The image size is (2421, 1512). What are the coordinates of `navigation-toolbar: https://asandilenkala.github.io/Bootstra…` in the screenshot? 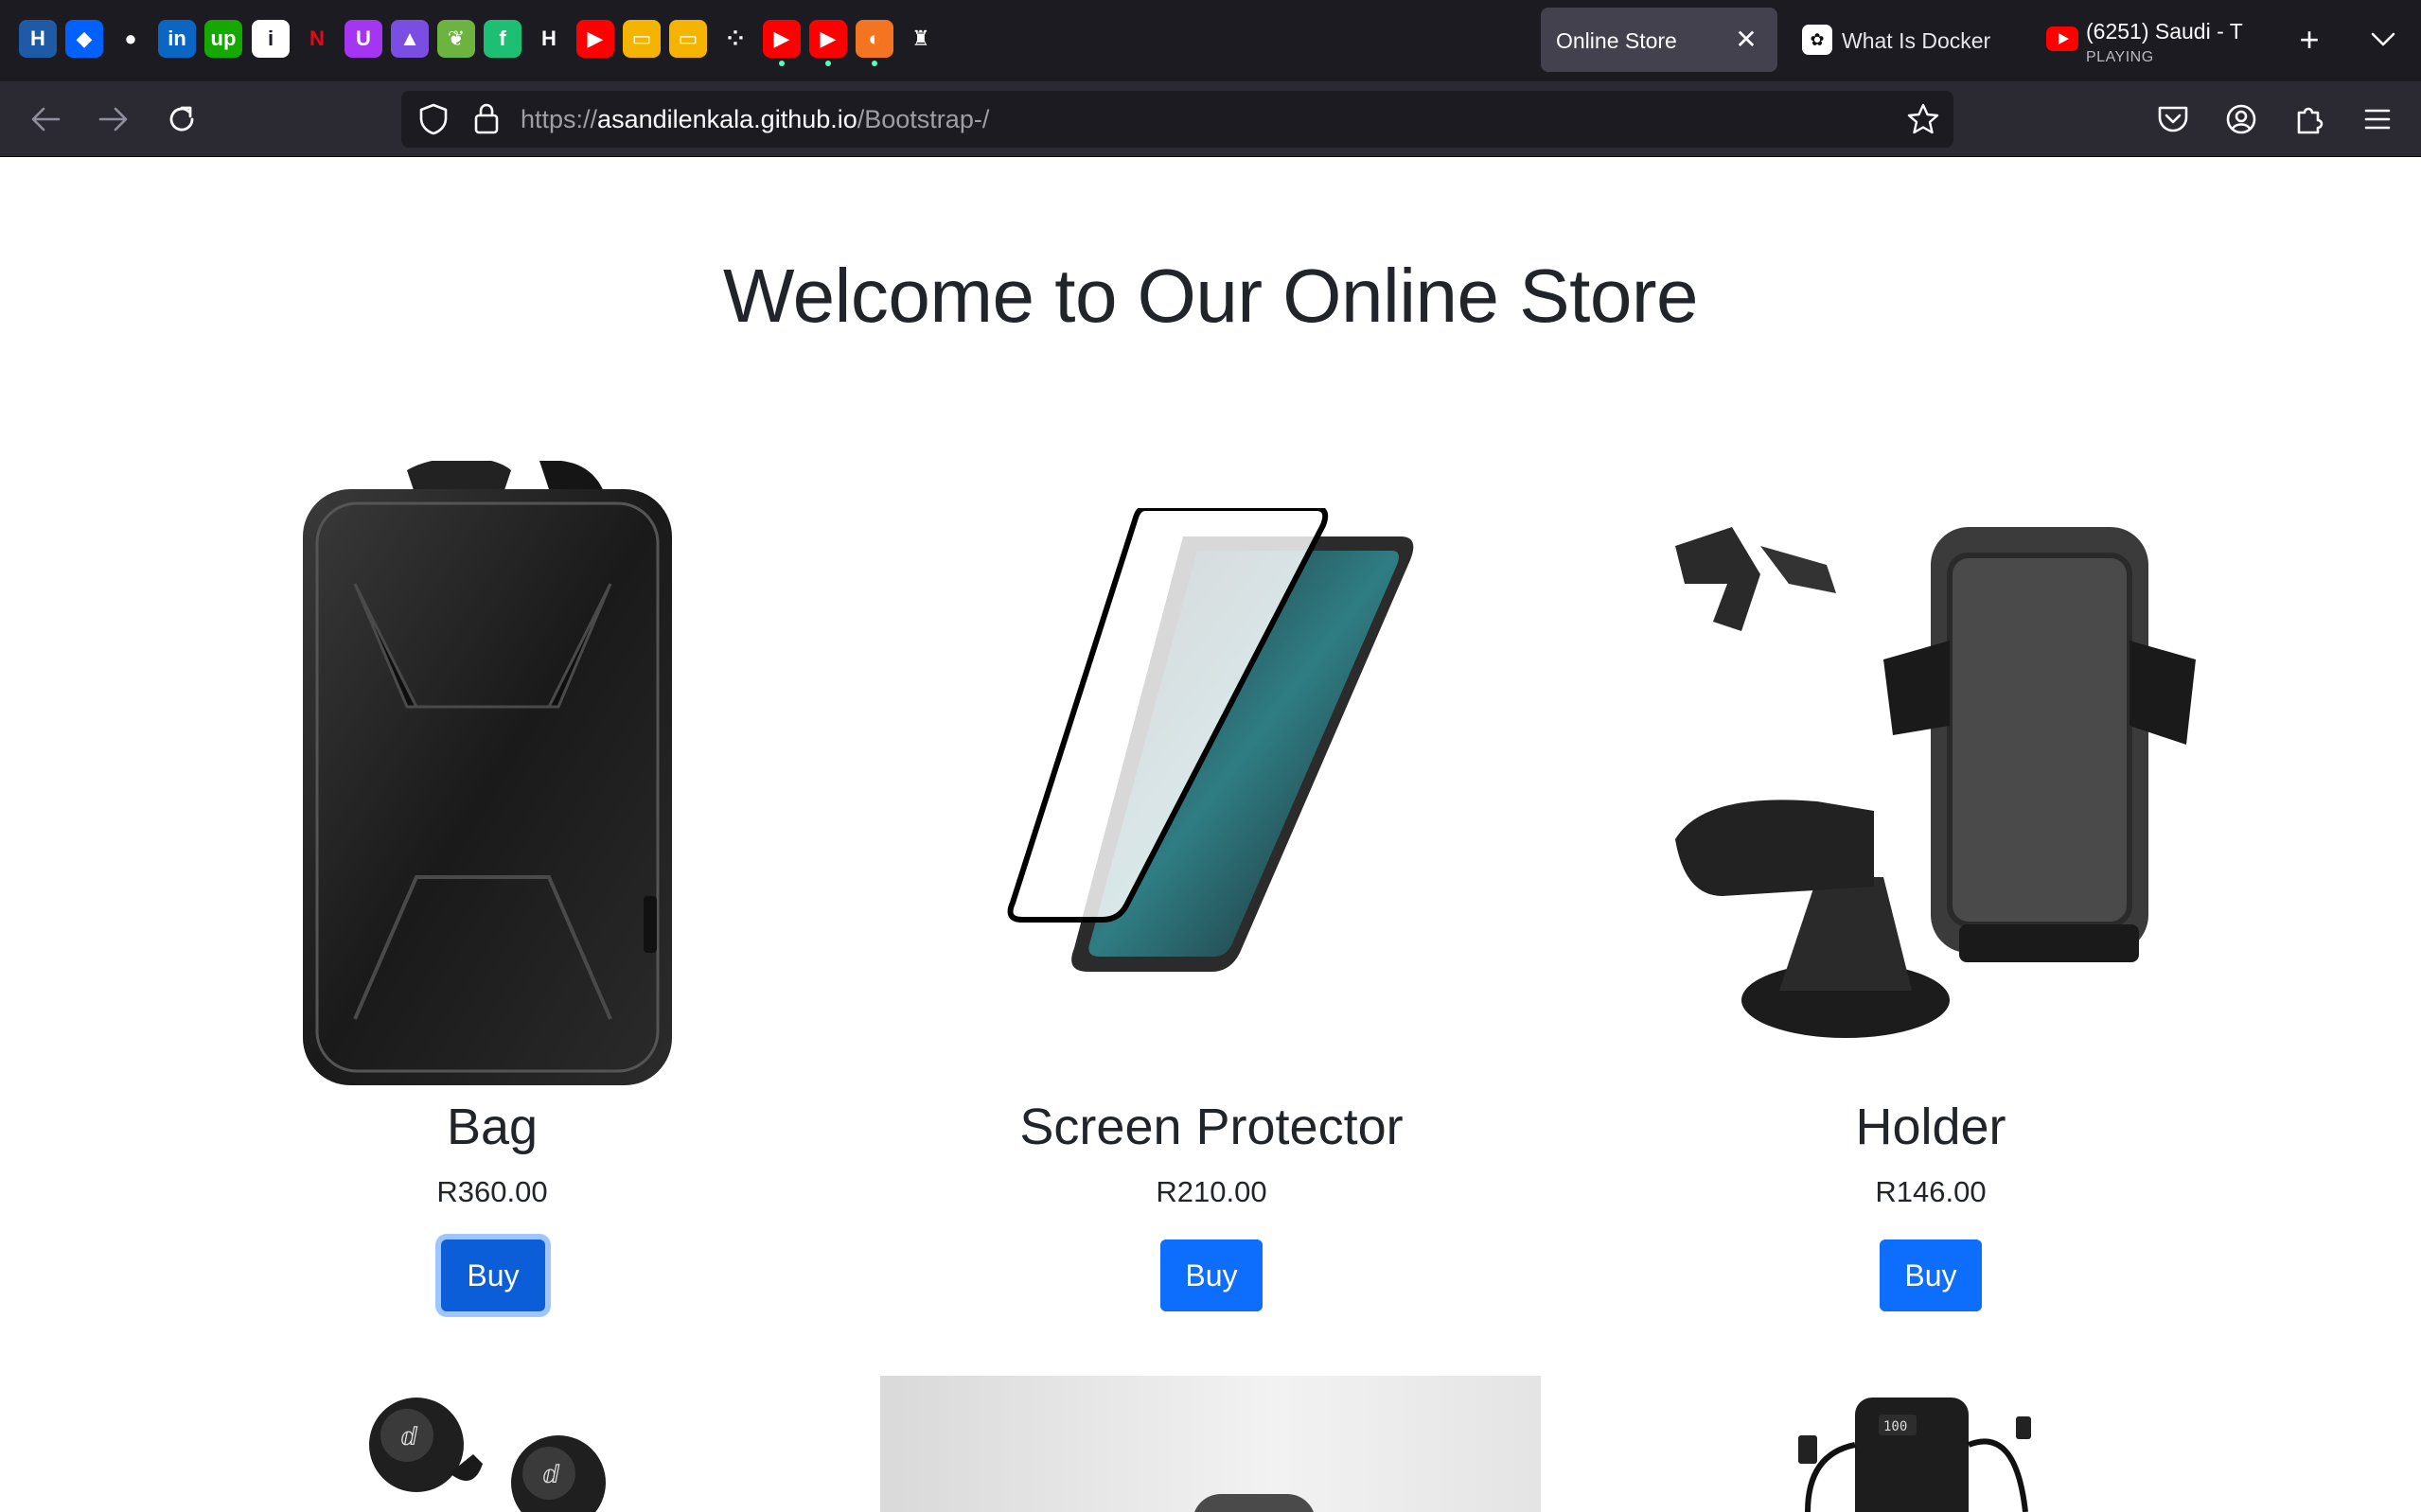 It's located at (1210, 119).